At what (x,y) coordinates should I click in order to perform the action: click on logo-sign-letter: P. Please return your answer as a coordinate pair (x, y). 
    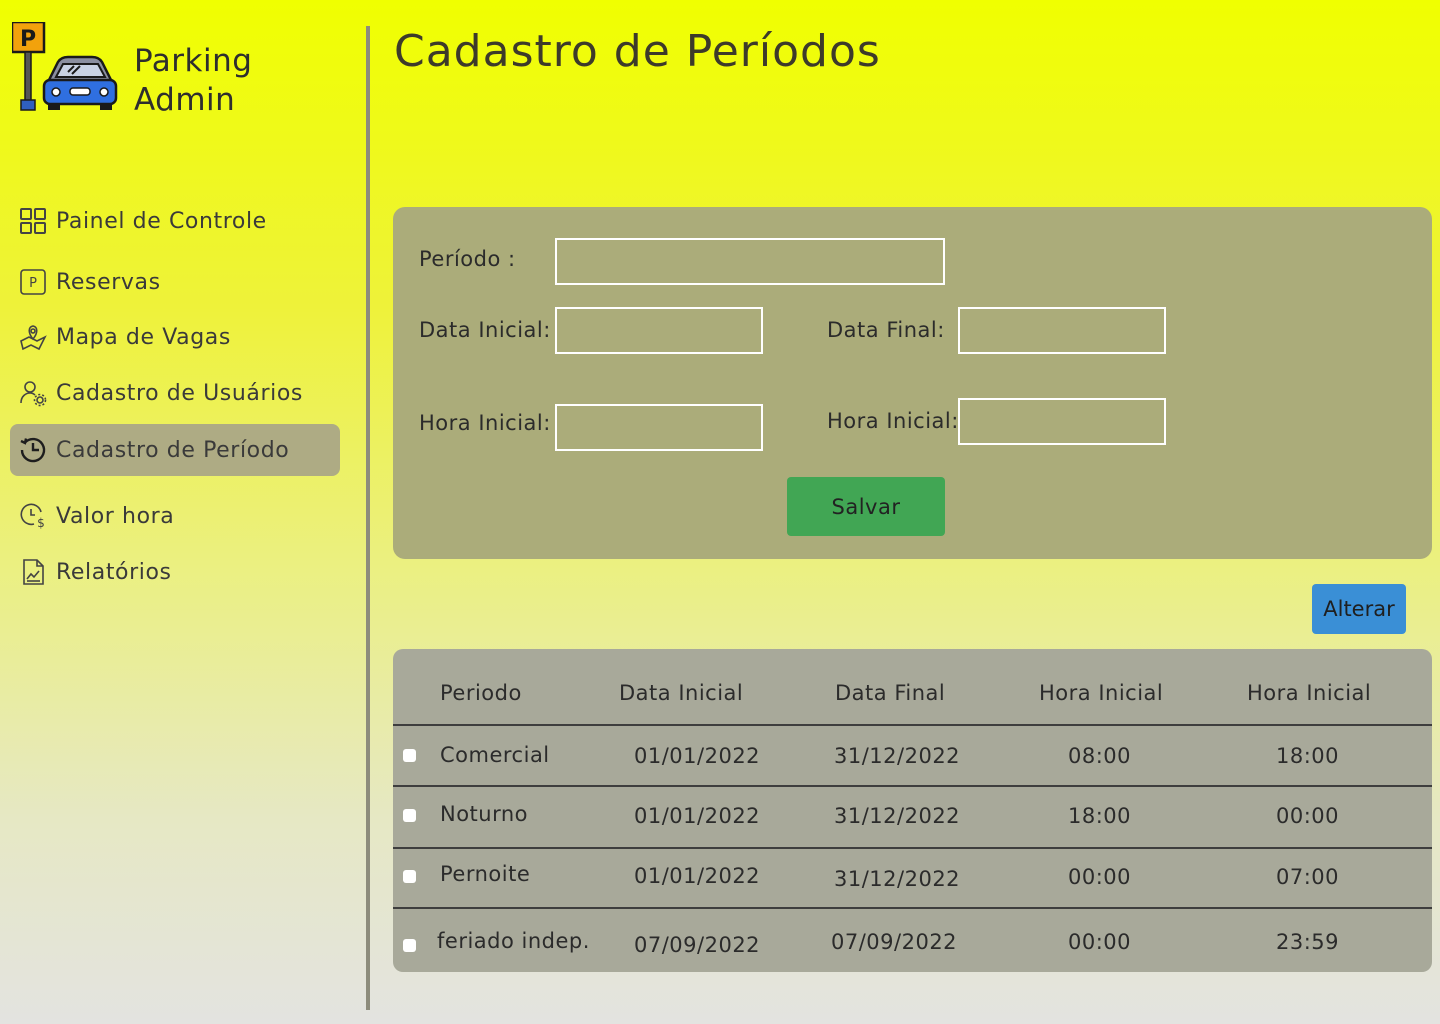
    Looking at the image, I should click on (28, 39).